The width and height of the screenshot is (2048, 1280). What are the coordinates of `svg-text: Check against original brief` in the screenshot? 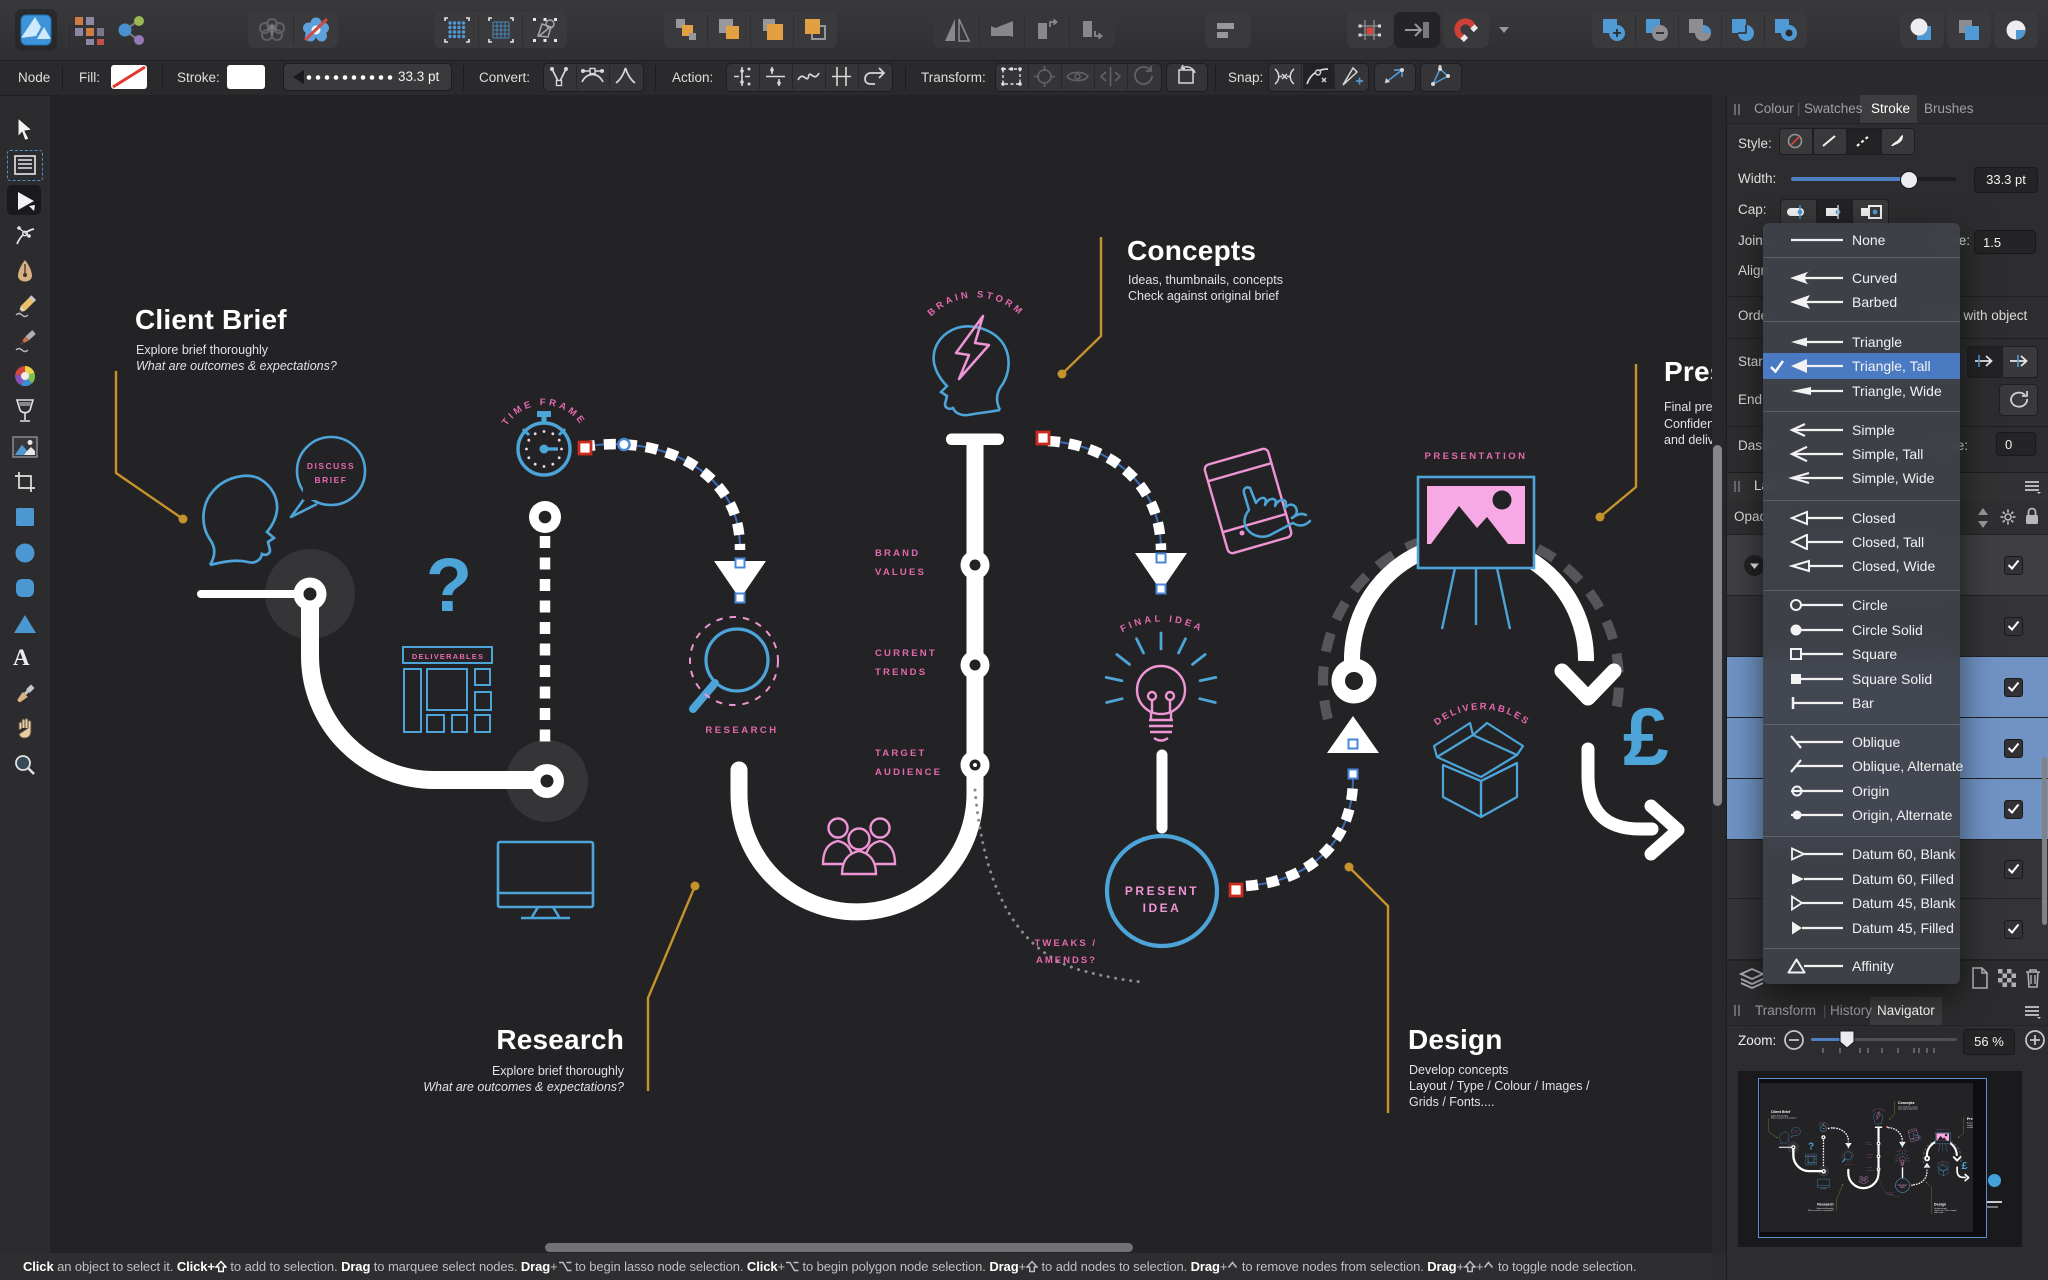 It's located at (1203, 296).